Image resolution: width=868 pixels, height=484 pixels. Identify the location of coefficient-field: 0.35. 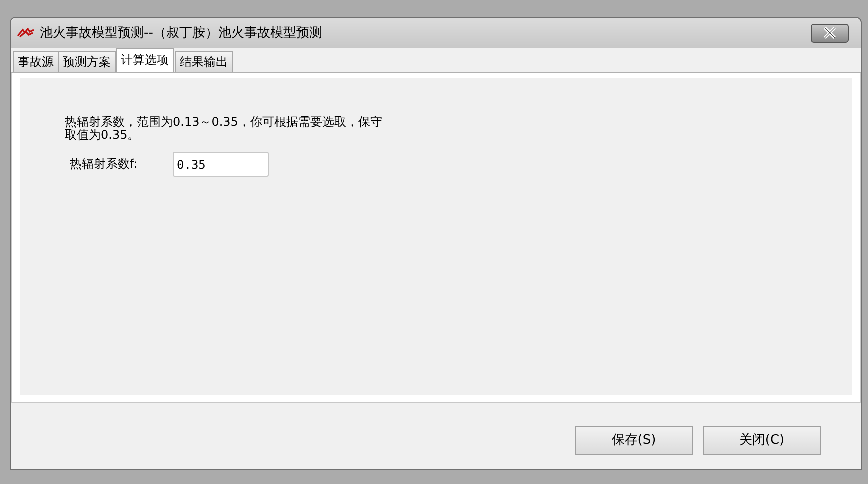
(221, 164).